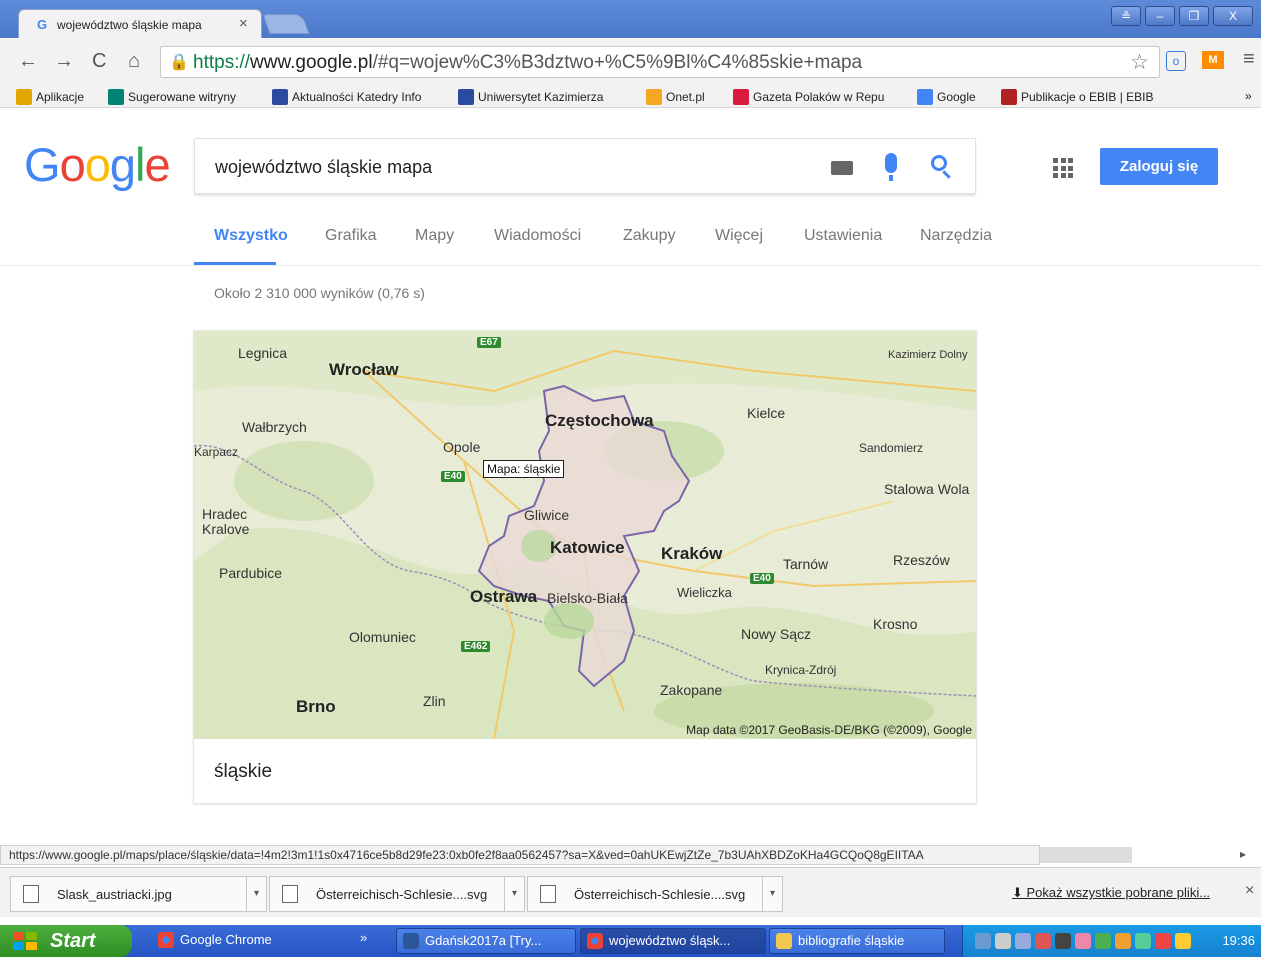  Describe the element at coordinates (64, 61) in the screenshot. I see `forward-arrow-icon: →` at that location.